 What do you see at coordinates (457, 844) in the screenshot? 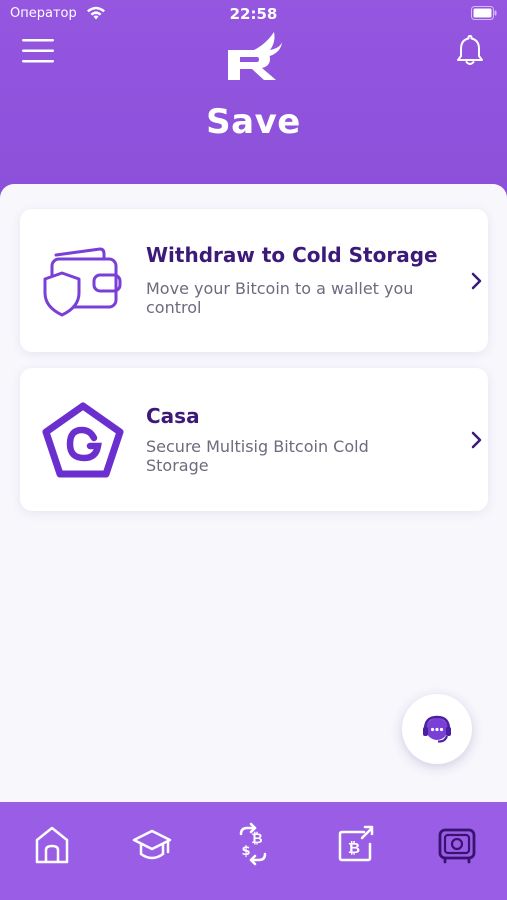
I see `vault-icon` at bounding box center [457, 844].